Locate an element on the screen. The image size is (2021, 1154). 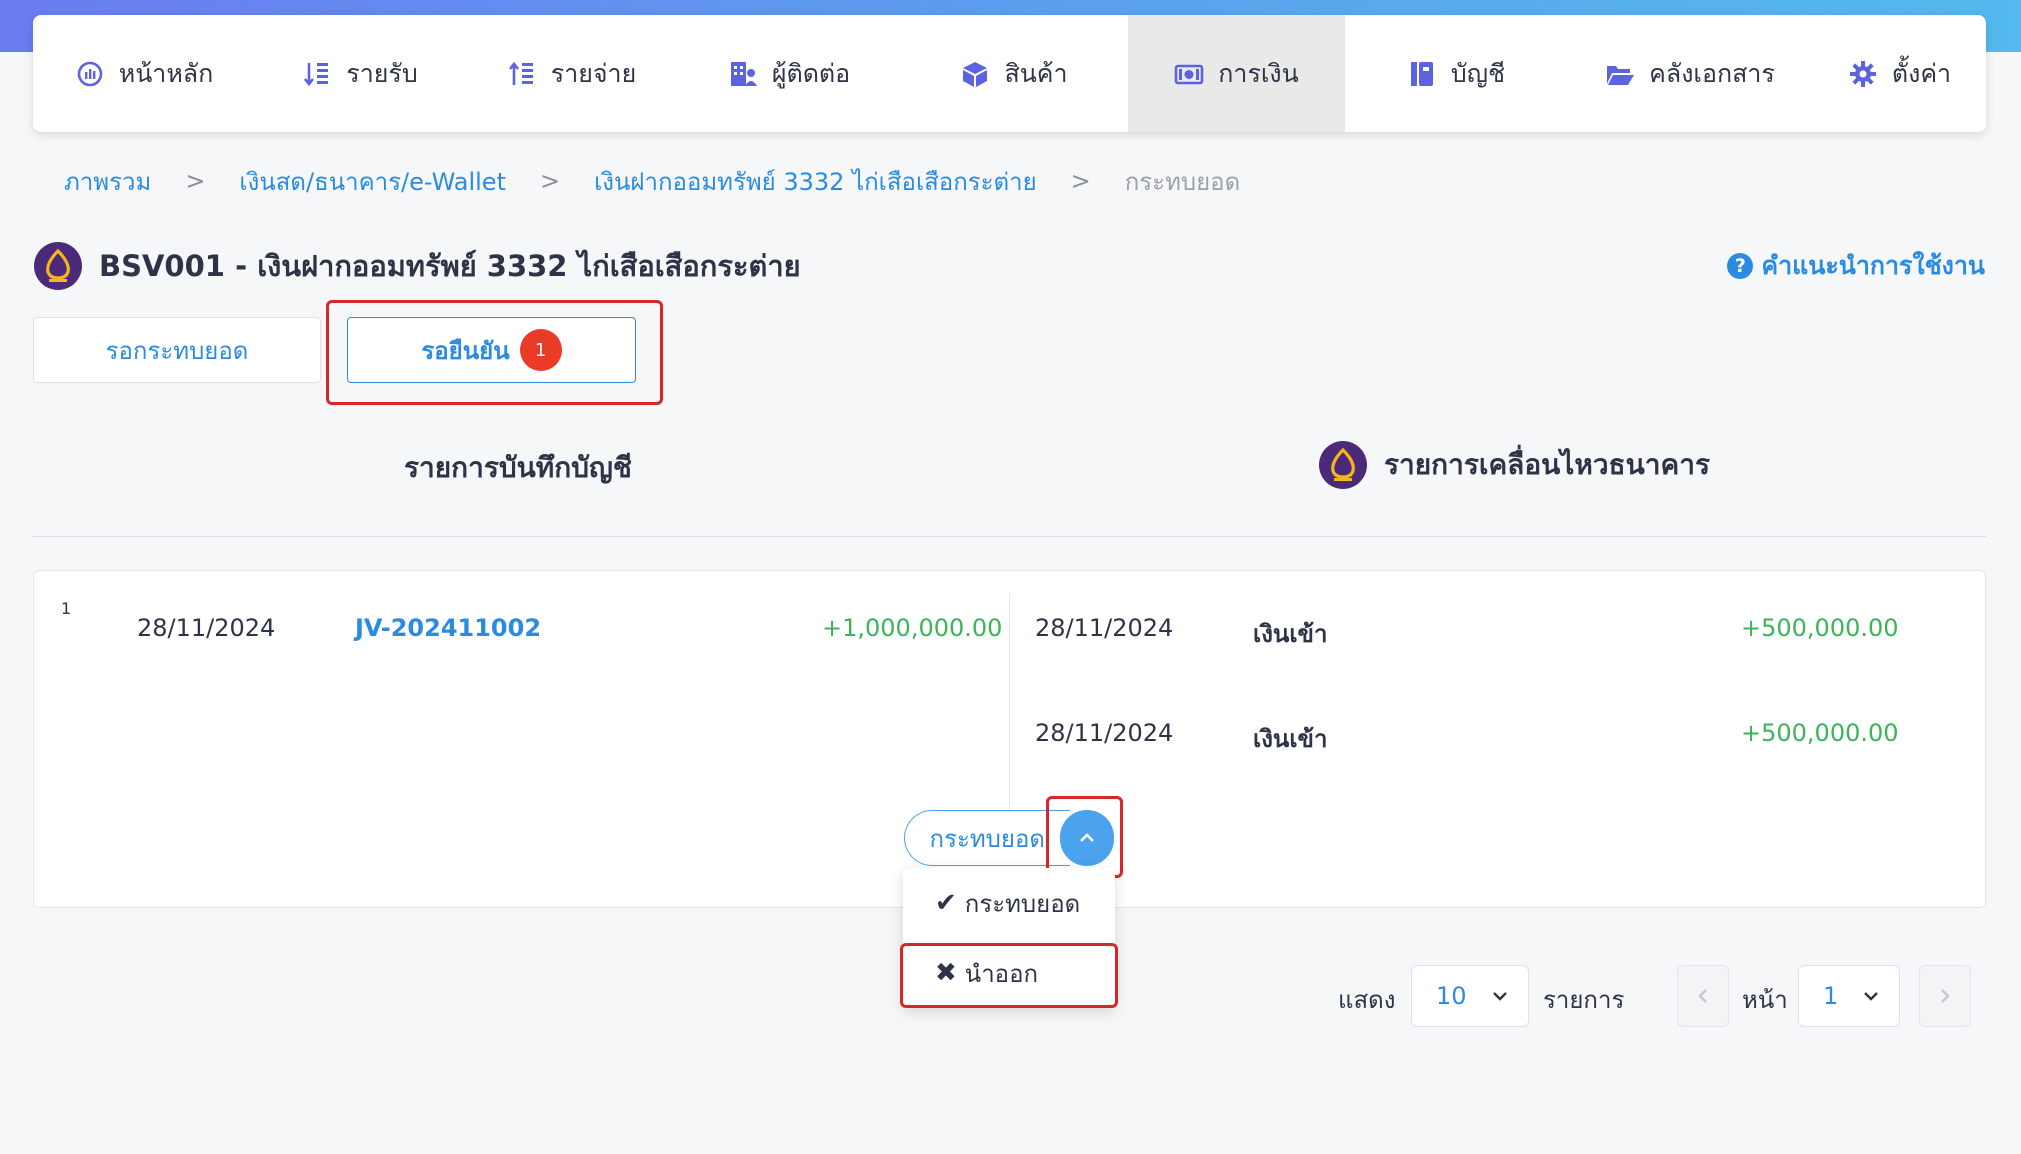
folder-open-icon is located at coordinates (1620, 74).